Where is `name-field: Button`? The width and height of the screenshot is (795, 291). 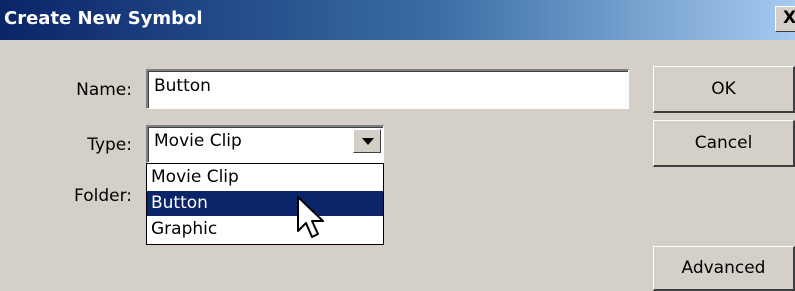
name-field: Button is located at coordinates (387, 89).